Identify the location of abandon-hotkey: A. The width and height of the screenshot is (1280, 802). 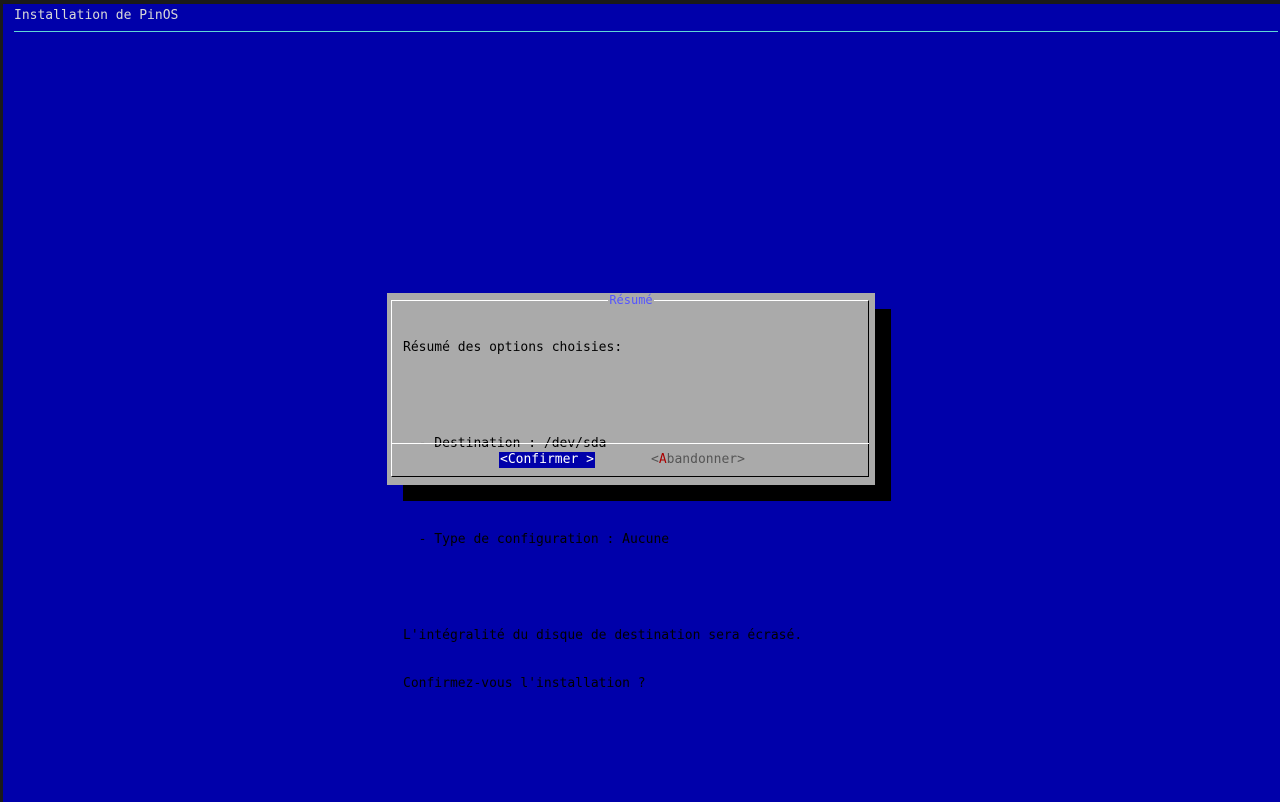
(662, 459).